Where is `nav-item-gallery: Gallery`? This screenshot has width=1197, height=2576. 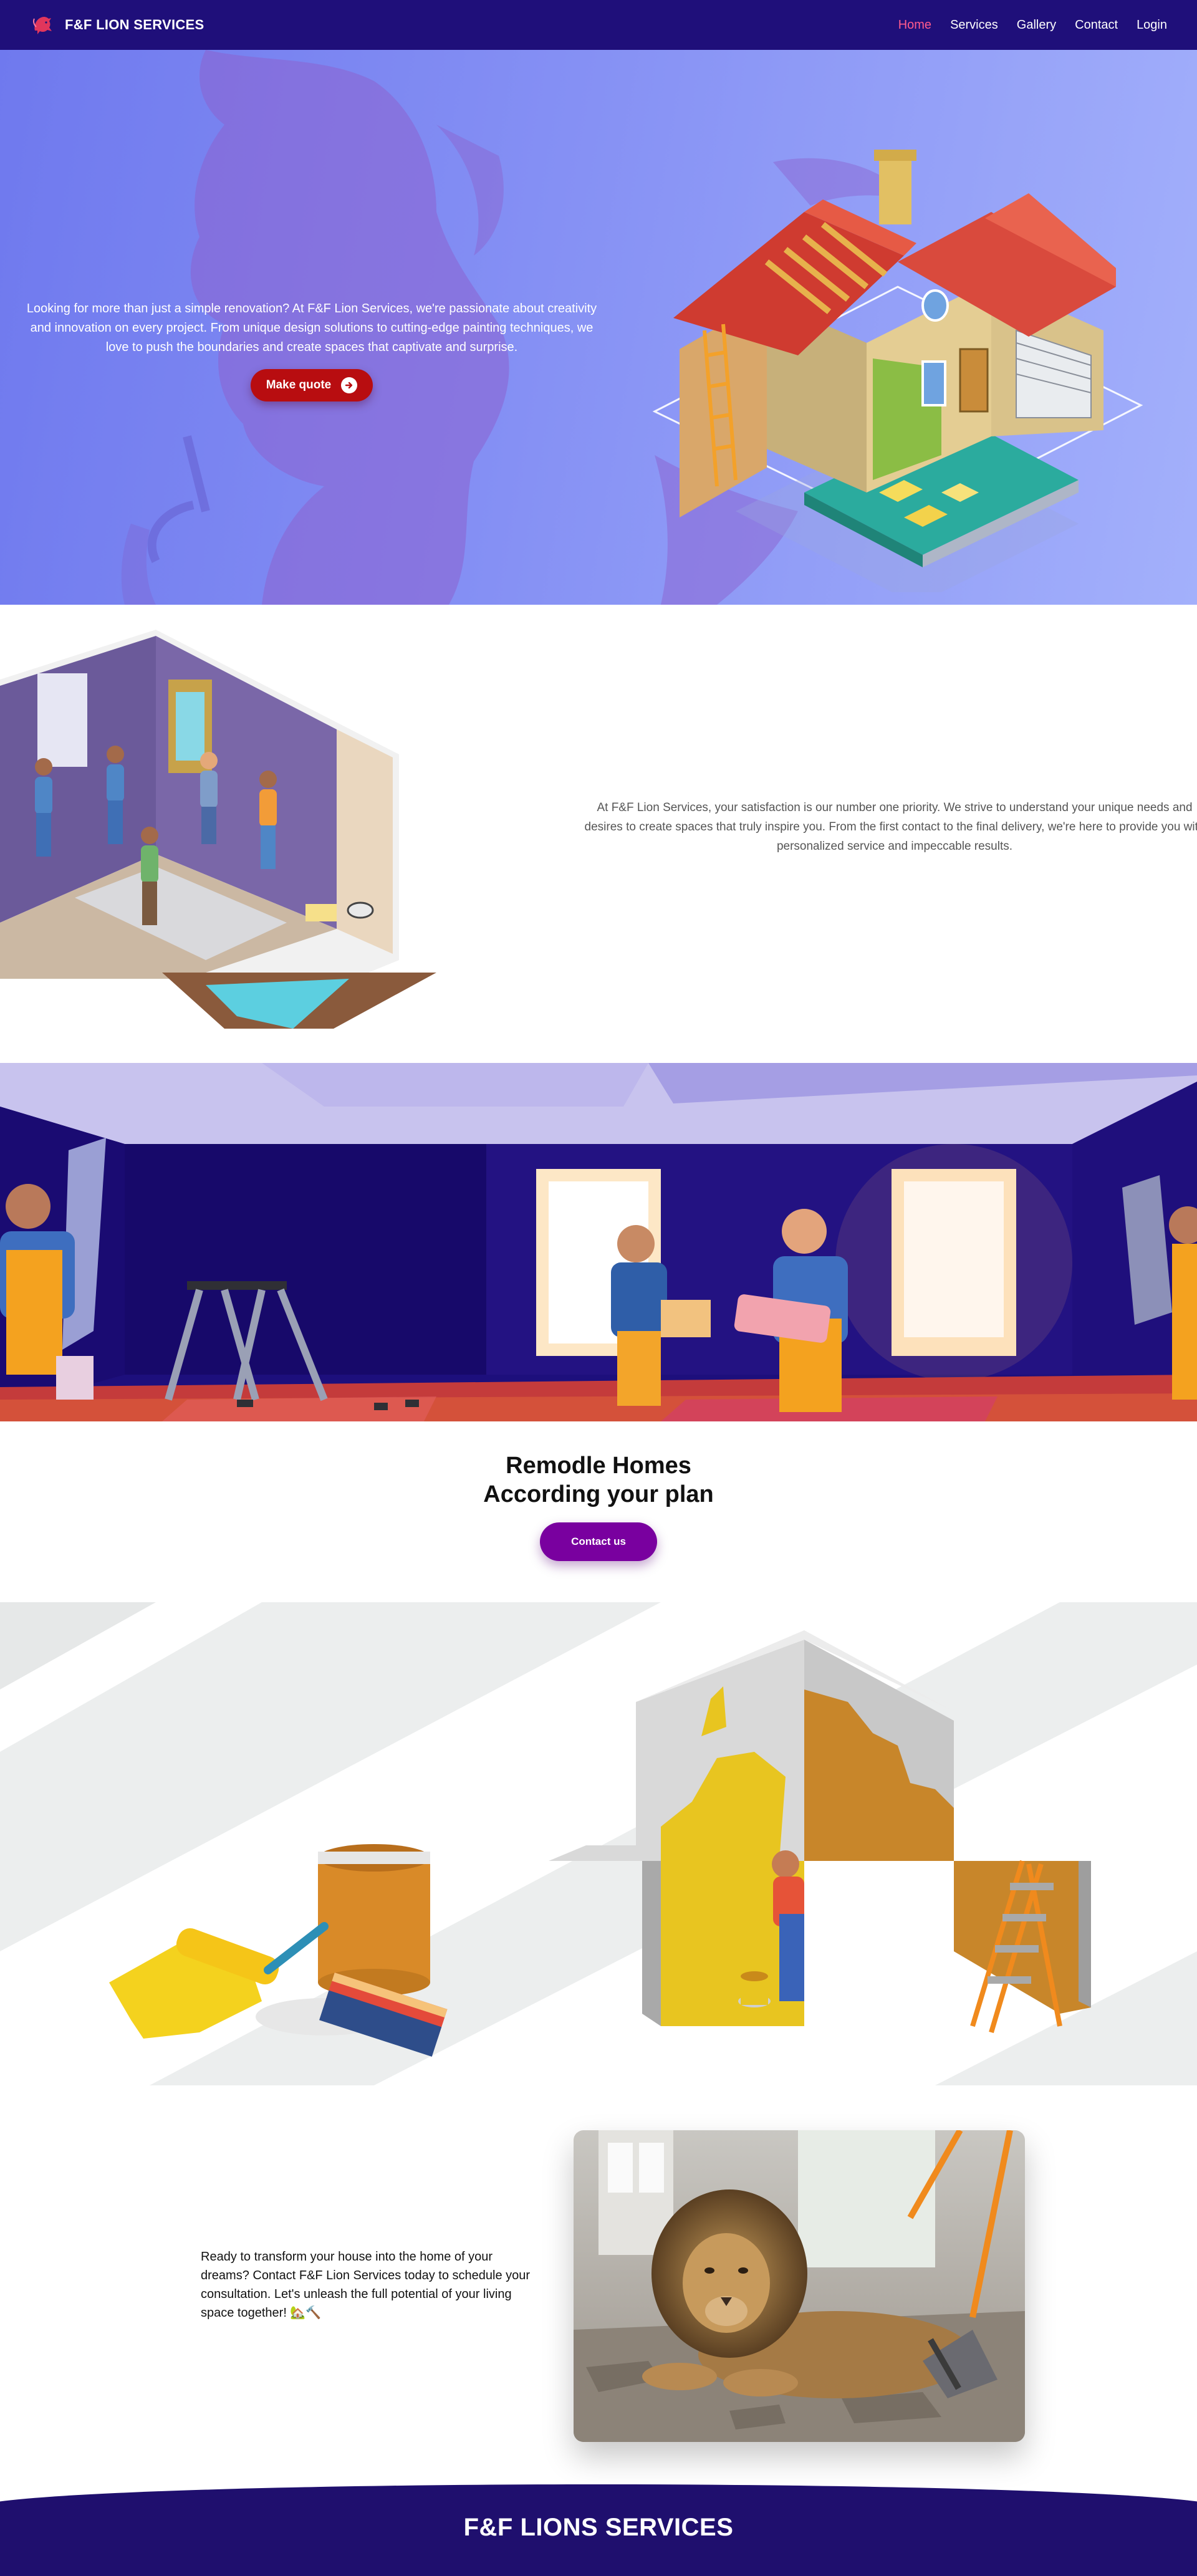 nav-item-gallery: Gallery is located at coordinates (1036, 25).